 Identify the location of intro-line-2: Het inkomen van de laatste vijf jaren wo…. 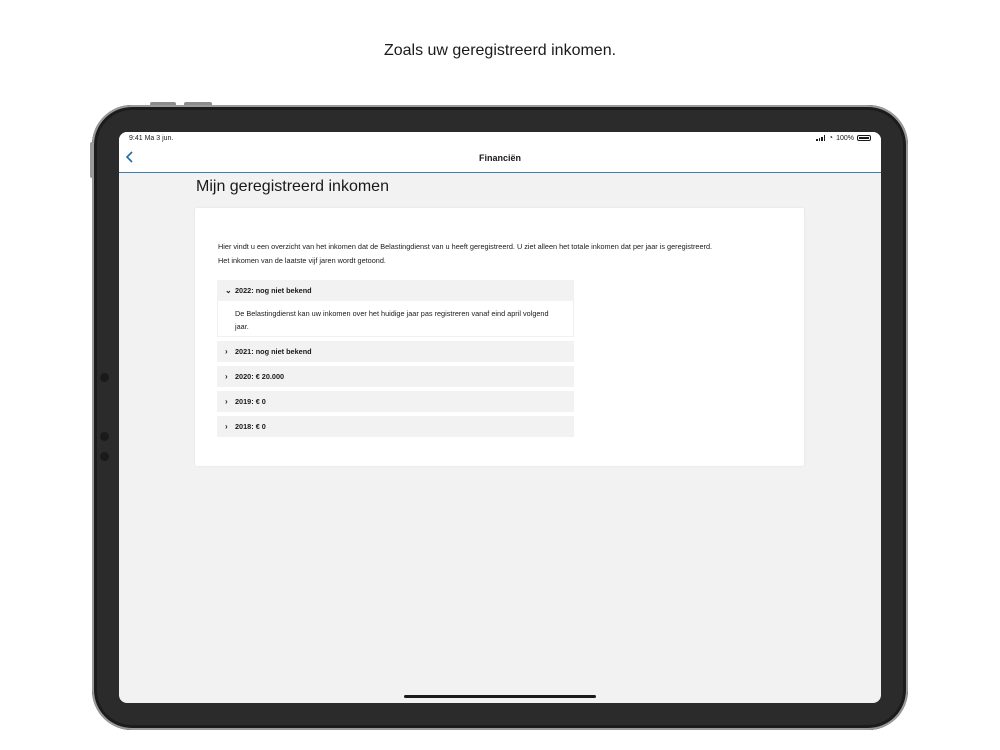
(302, 260).